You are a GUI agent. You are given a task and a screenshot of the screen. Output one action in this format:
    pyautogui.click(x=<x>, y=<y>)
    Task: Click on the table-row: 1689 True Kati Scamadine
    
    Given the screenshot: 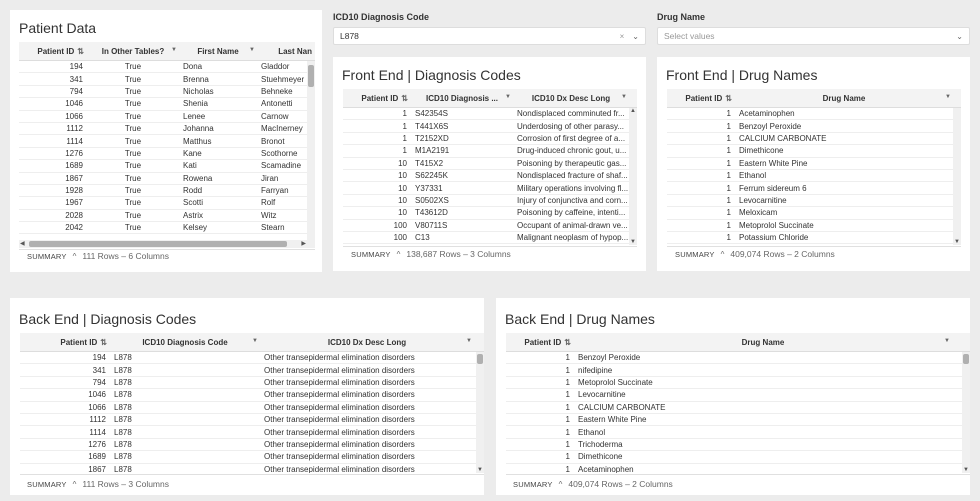 What is the action you would take?
    pyautogui.click(x=167, y=166)
    